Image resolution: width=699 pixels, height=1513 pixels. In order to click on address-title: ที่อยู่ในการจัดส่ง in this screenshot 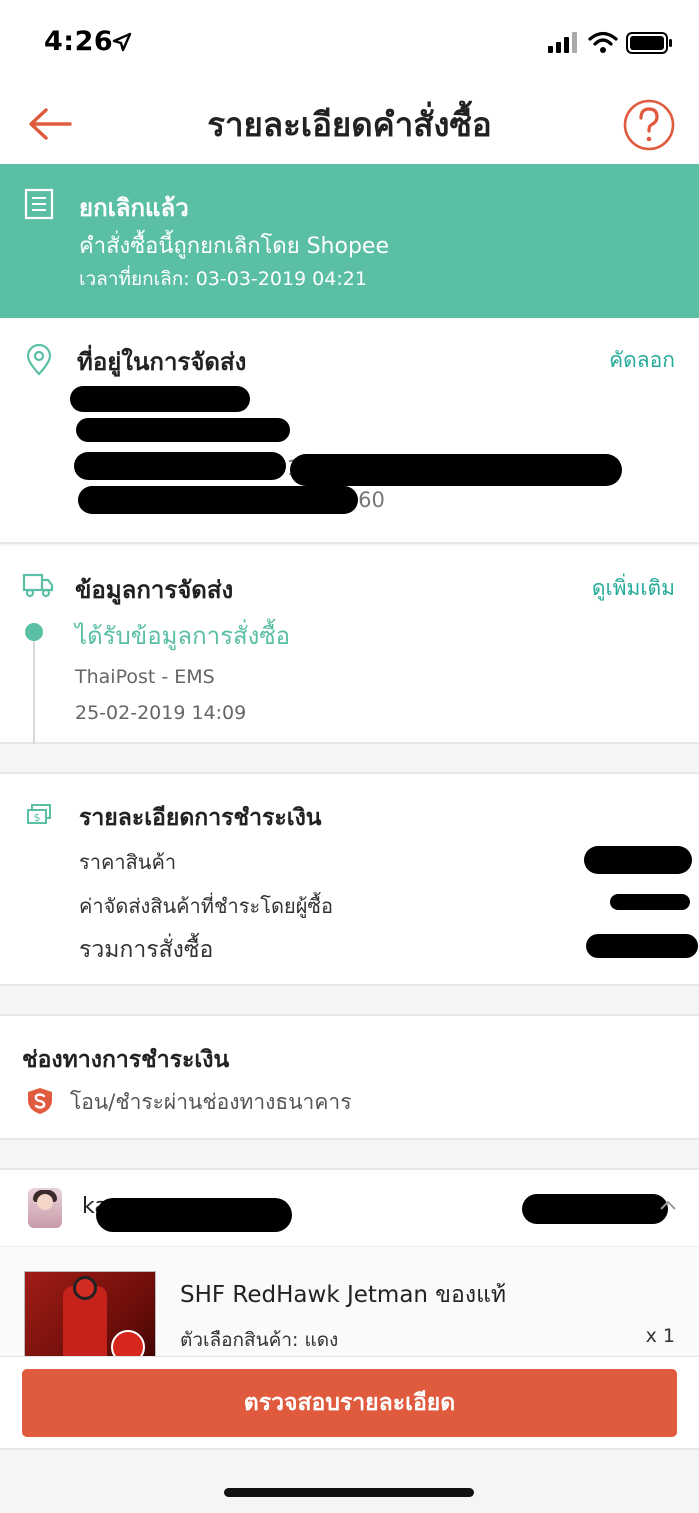, I will do `click(162, 362)`.